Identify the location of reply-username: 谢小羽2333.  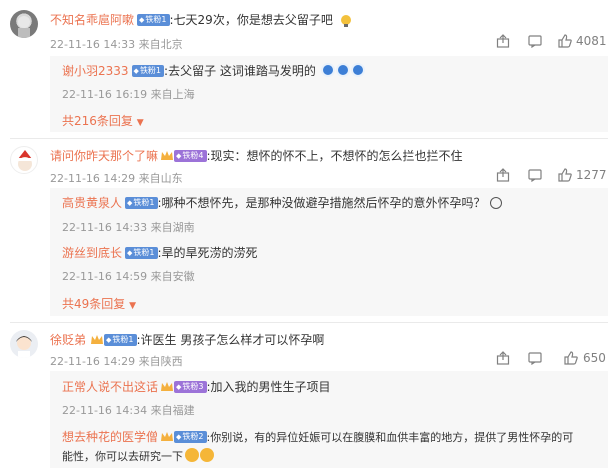
(95, 71).